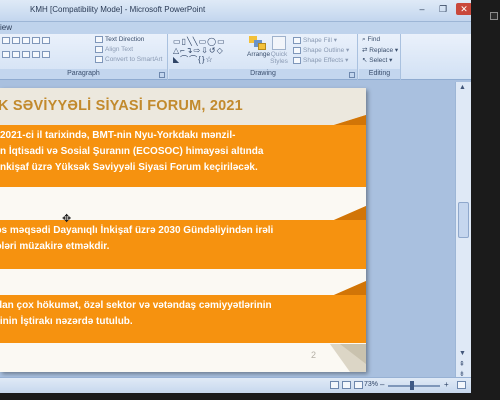  What do you see at coordinates (382, 384) in the screenshot?
I see `zoom-out-icon: –` at bounding box center [382, 384].